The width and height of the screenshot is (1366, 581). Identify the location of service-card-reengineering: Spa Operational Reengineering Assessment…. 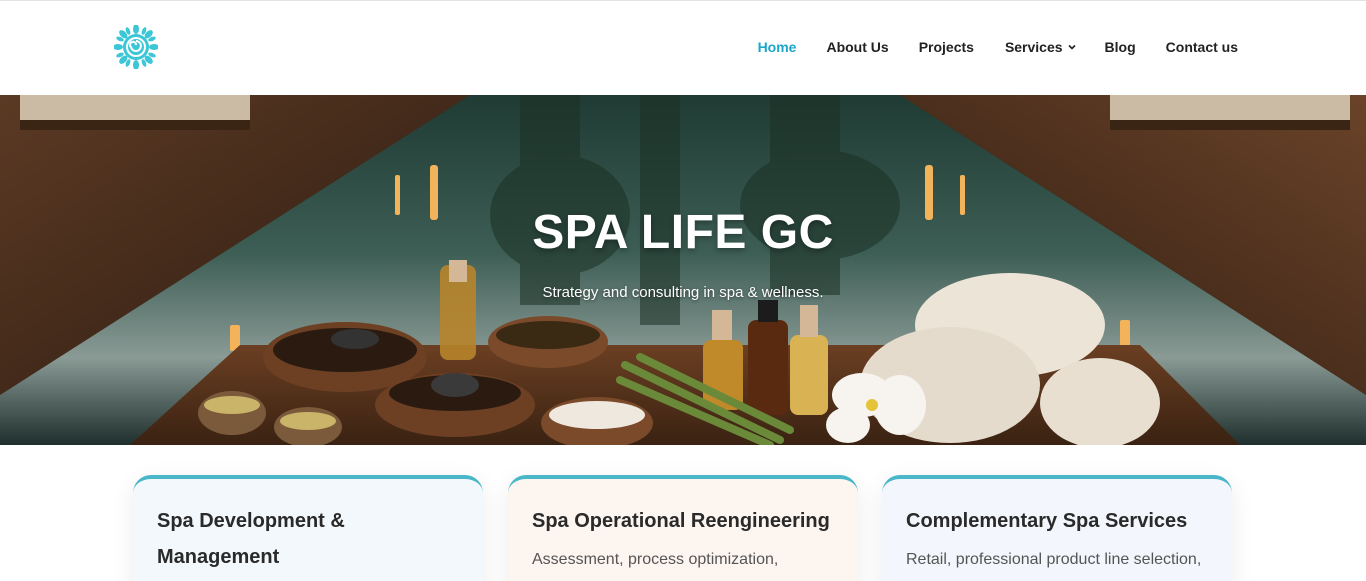
(683, 528).